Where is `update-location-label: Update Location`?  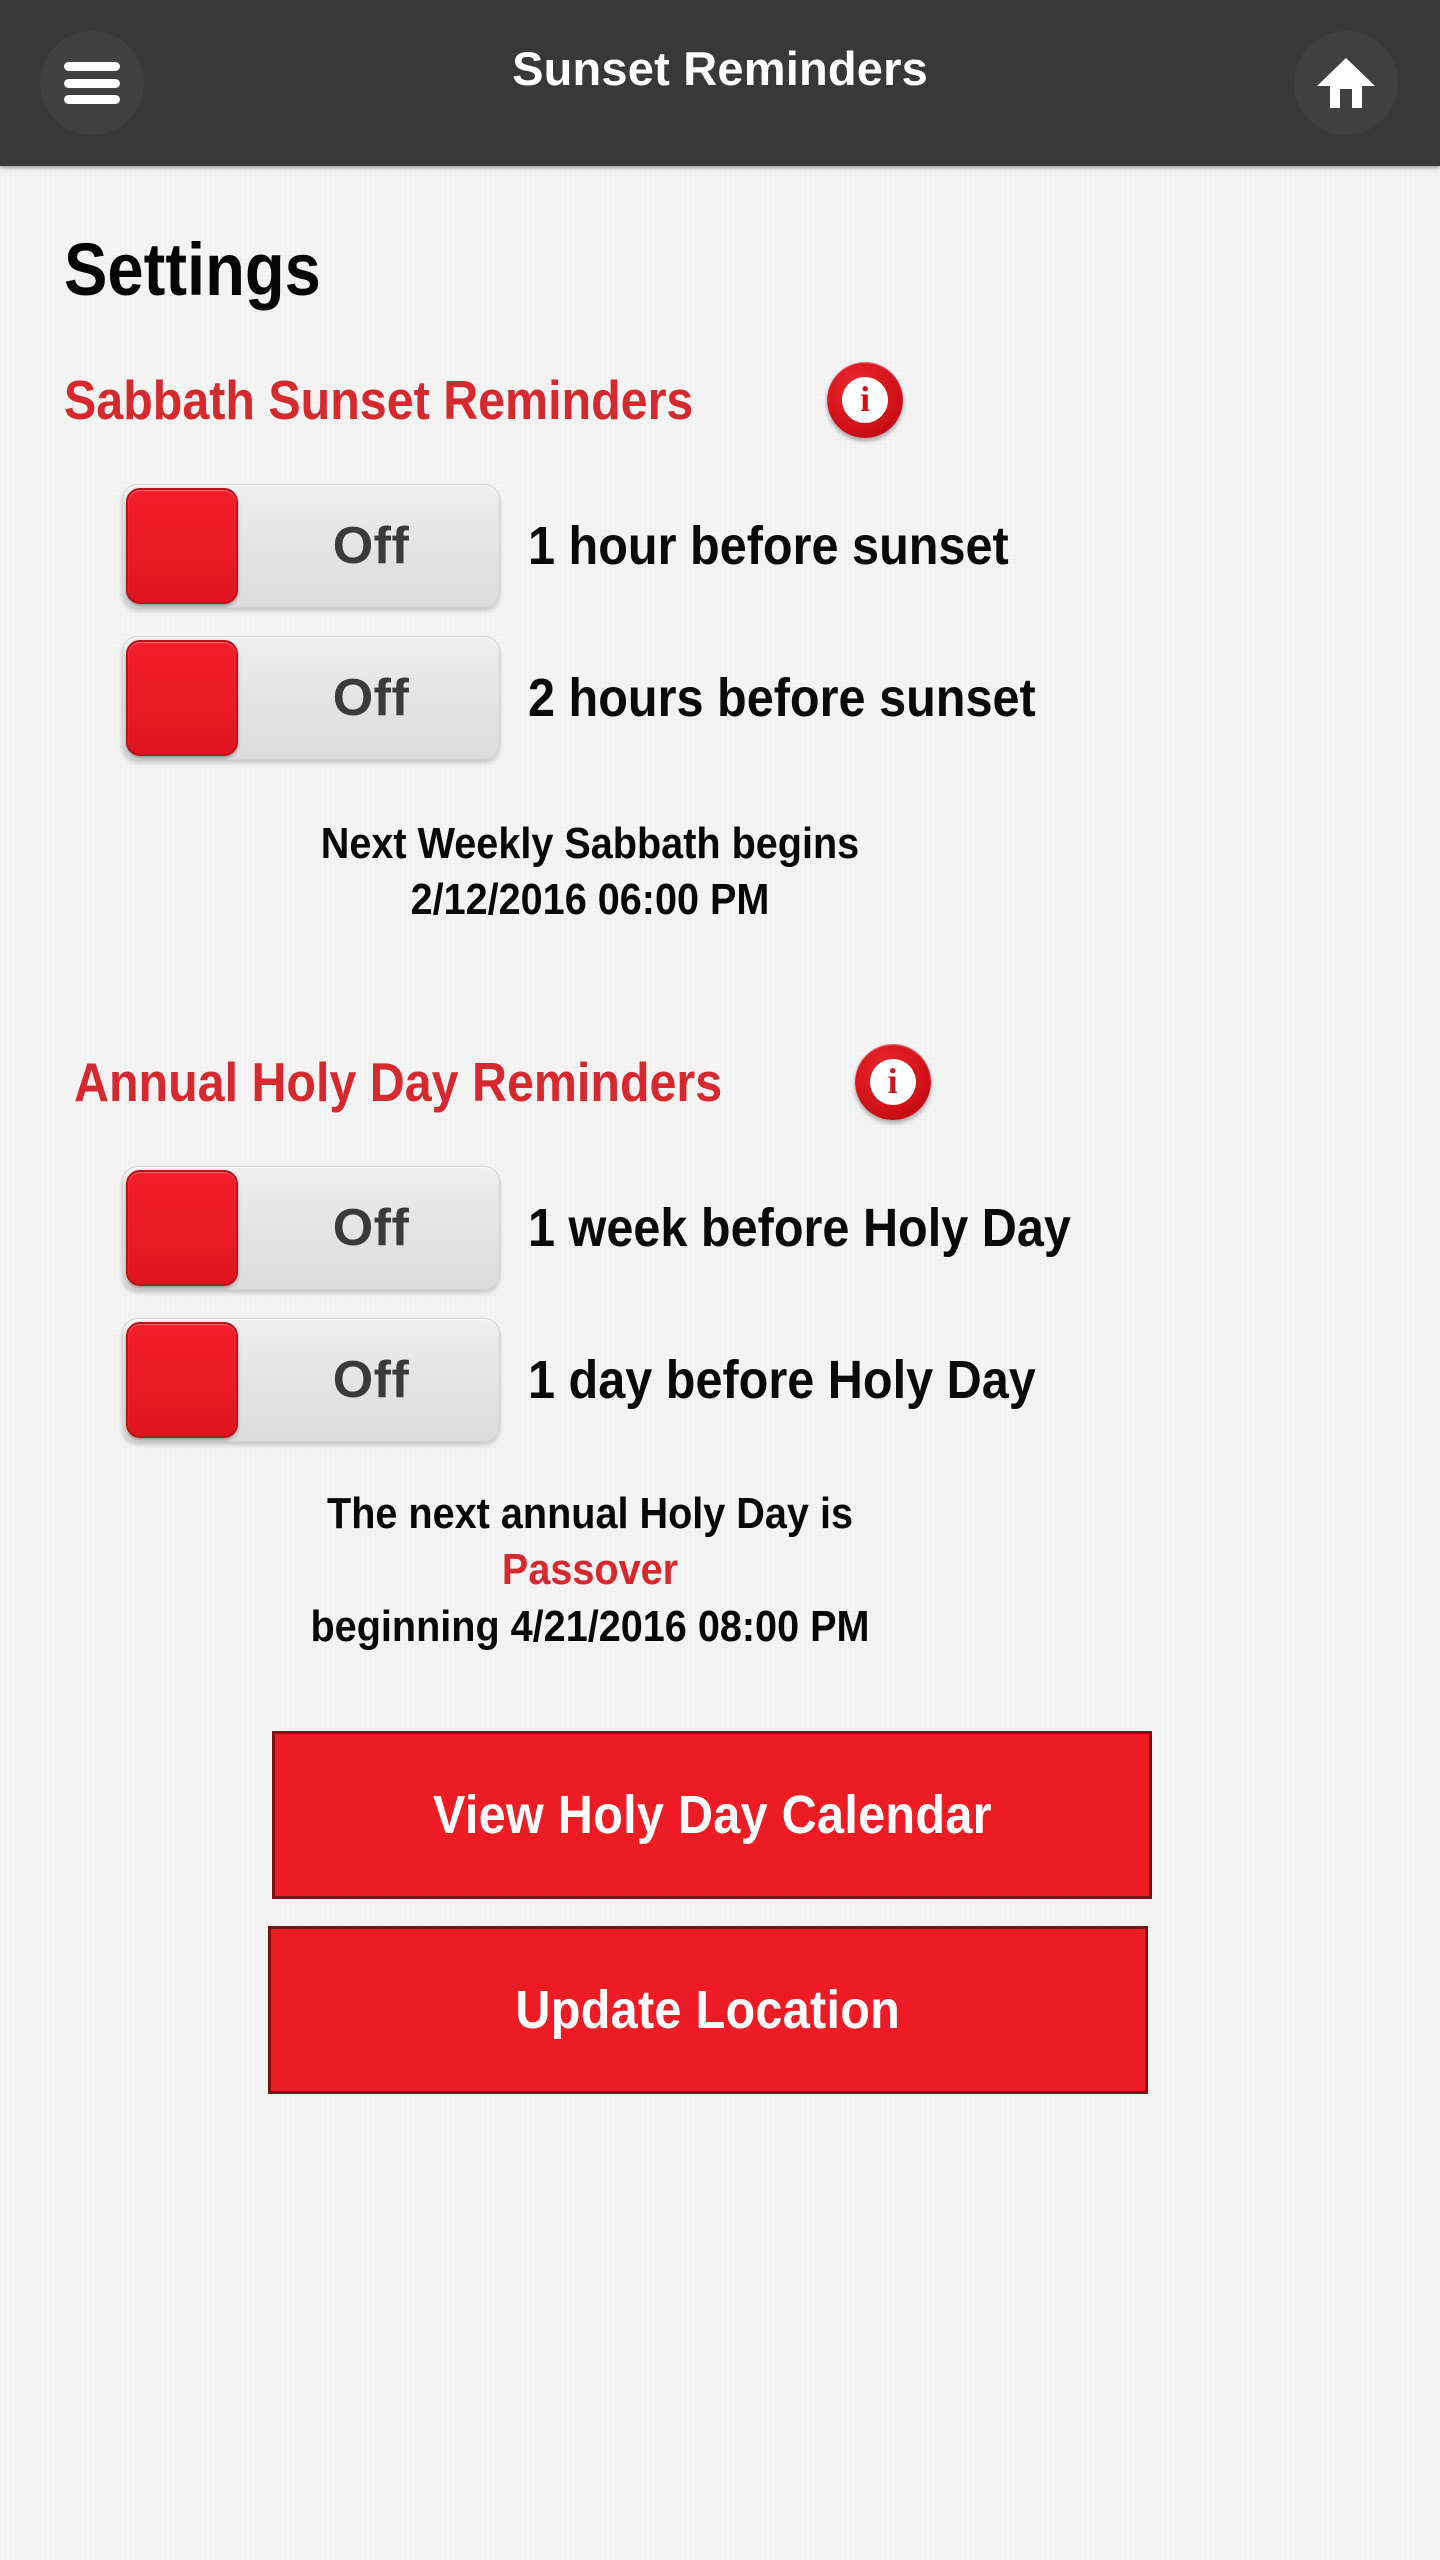 update-location-label: Update Location is located at coordinates (708, 2010).